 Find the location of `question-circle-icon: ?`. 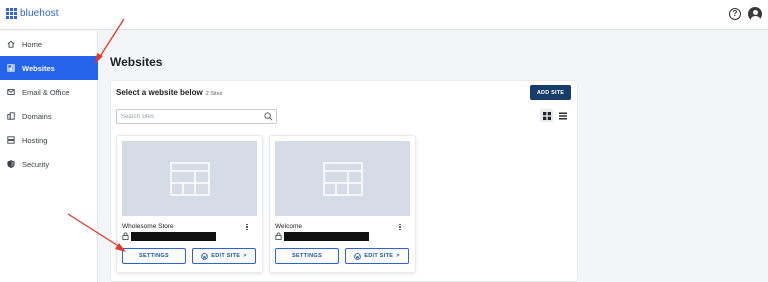

question-circle-icon: ? is located at coordinates (735, 14).